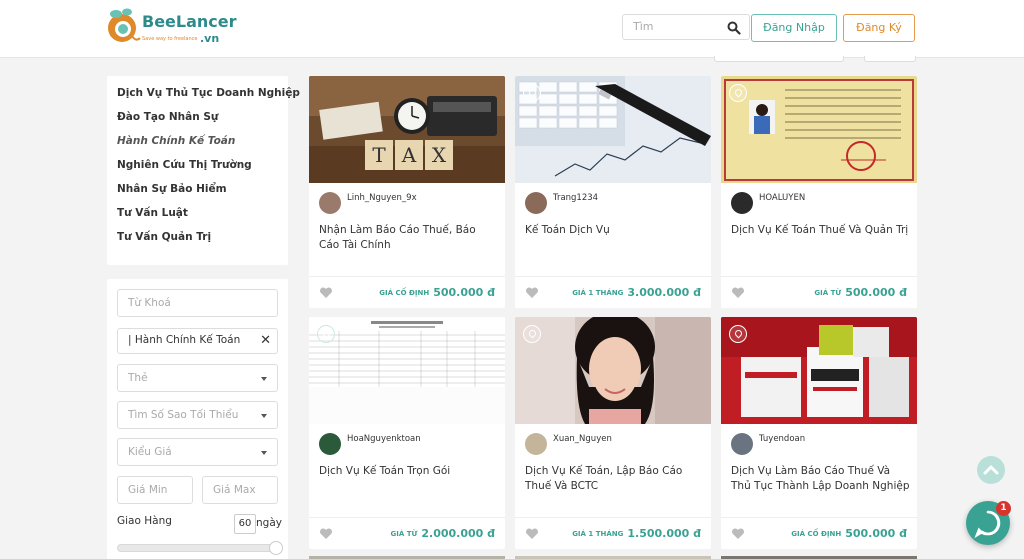  I want to click on search-box, so click(686, 27).